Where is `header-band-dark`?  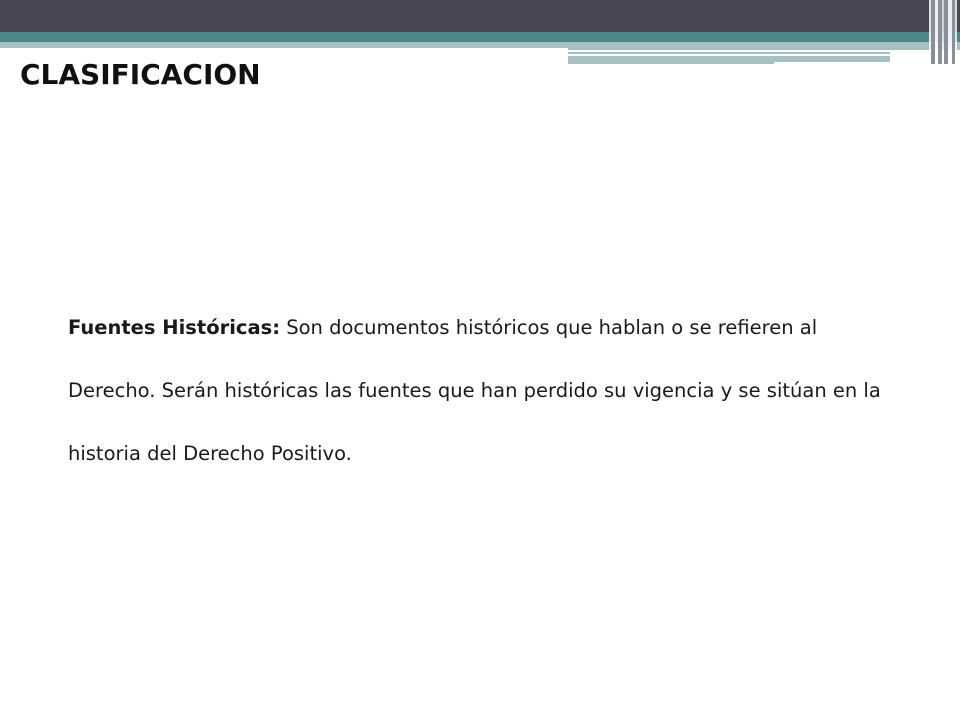 header-band-dark is located at coordinates (480, 16).